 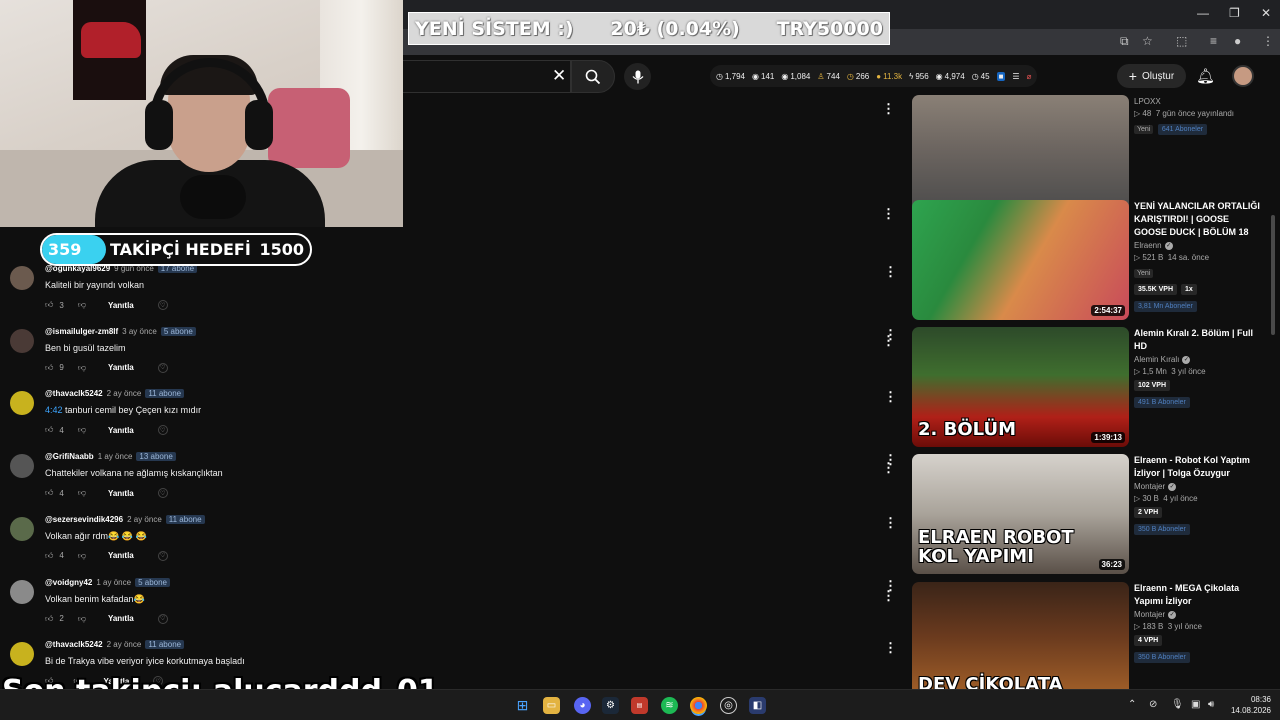 I want to click on clear-search-icon: ✕, so click(x=559, y=76).